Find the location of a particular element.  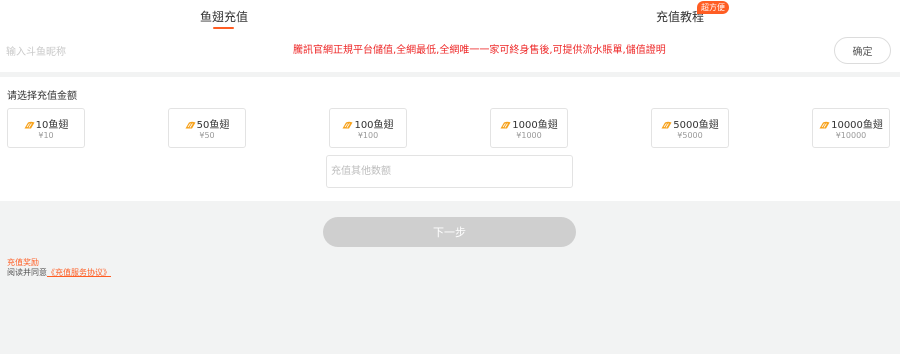

nickname-input is located at coordinates (106, 52).